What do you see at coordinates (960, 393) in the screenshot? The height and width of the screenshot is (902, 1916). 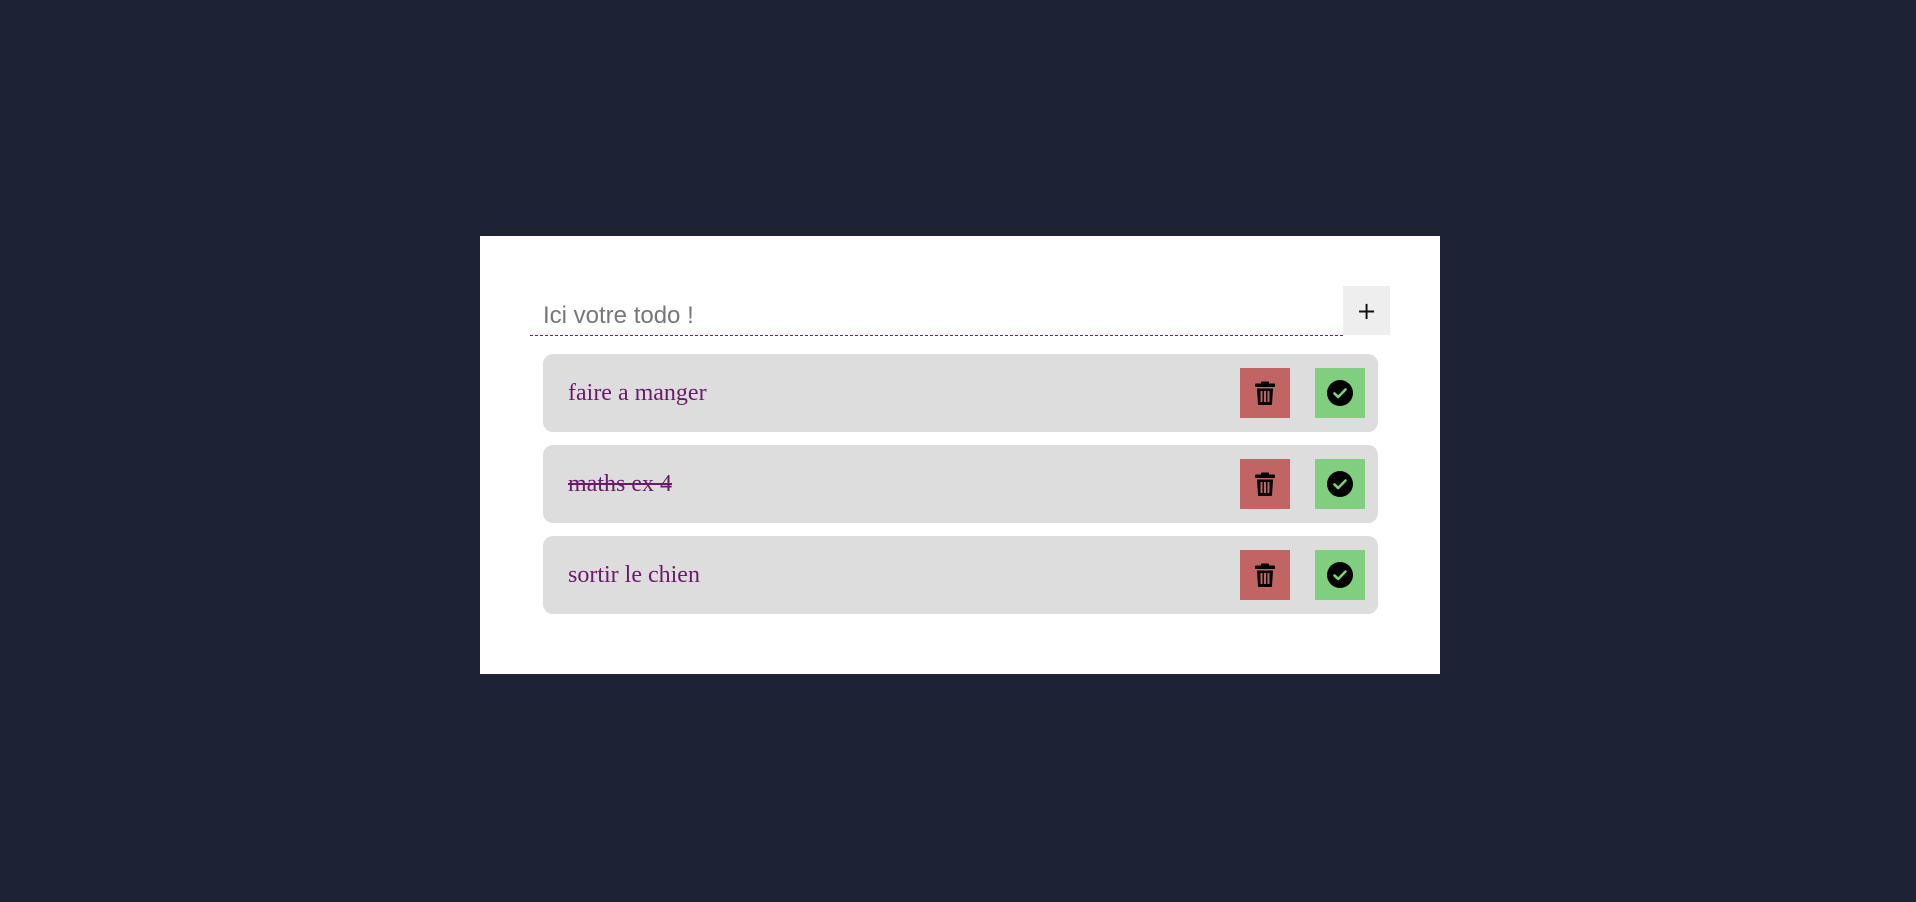 I see `todo-item: faire a manger` at bounding box center [960, 393].